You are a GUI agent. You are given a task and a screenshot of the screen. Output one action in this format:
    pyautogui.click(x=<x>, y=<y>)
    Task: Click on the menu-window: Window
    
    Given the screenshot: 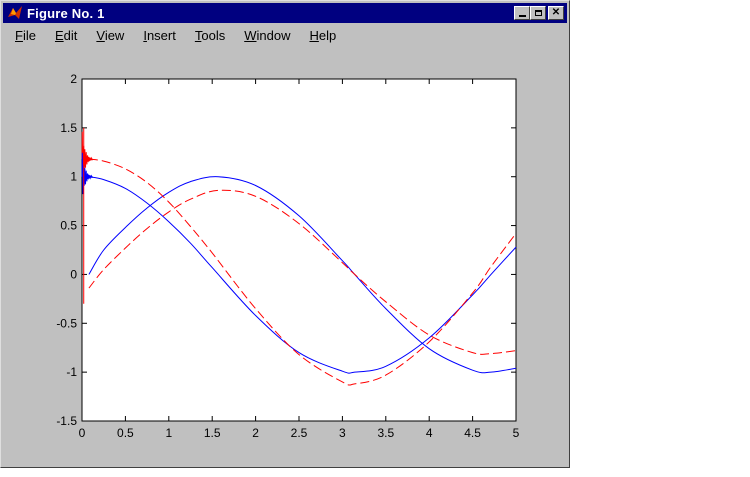 What is the action you would take?
    pyautogui.click(x=264, y=35)
    